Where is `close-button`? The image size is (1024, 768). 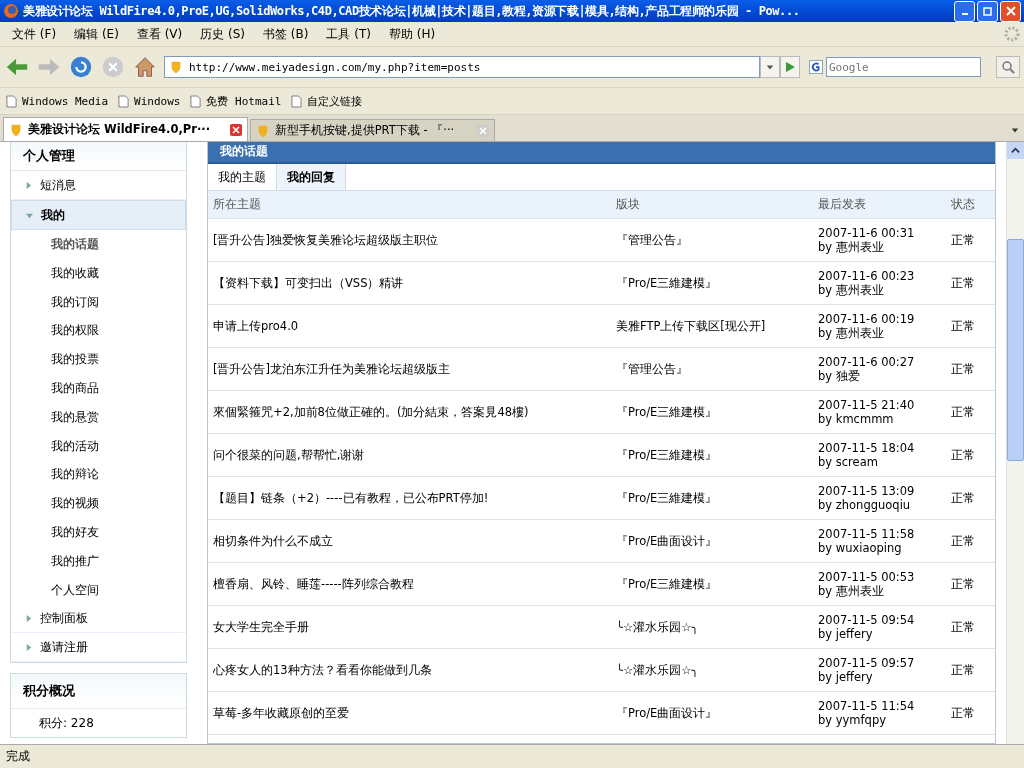
close-button is located at coordinates (1010, 11).